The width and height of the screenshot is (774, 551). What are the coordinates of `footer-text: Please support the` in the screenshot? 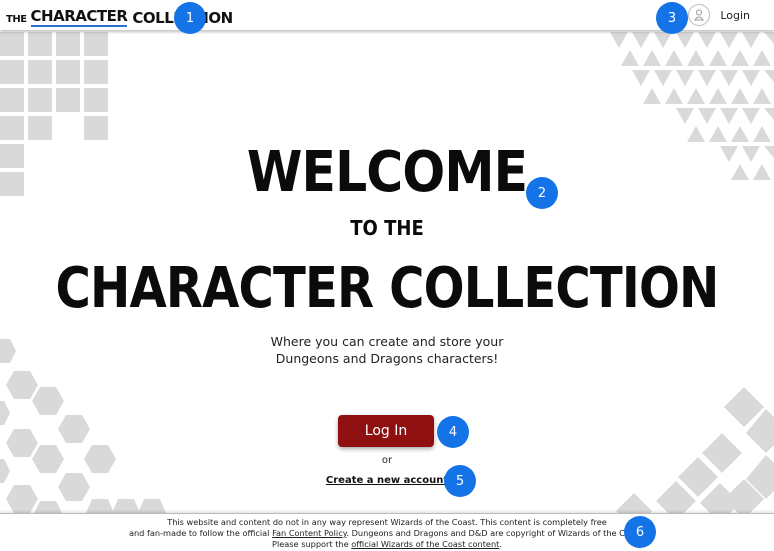 It's located at (312, 544).